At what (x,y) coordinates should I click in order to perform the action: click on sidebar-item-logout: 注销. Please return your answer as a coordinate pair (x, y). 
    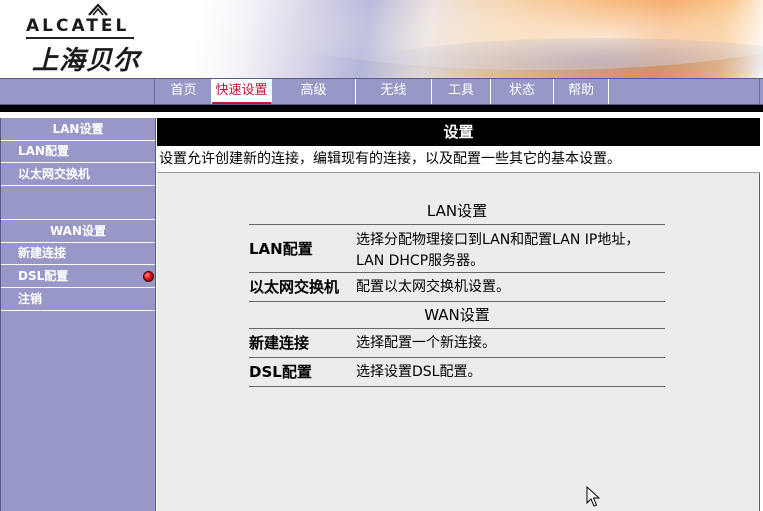
    Looking at the image, I should click on (78, 300).